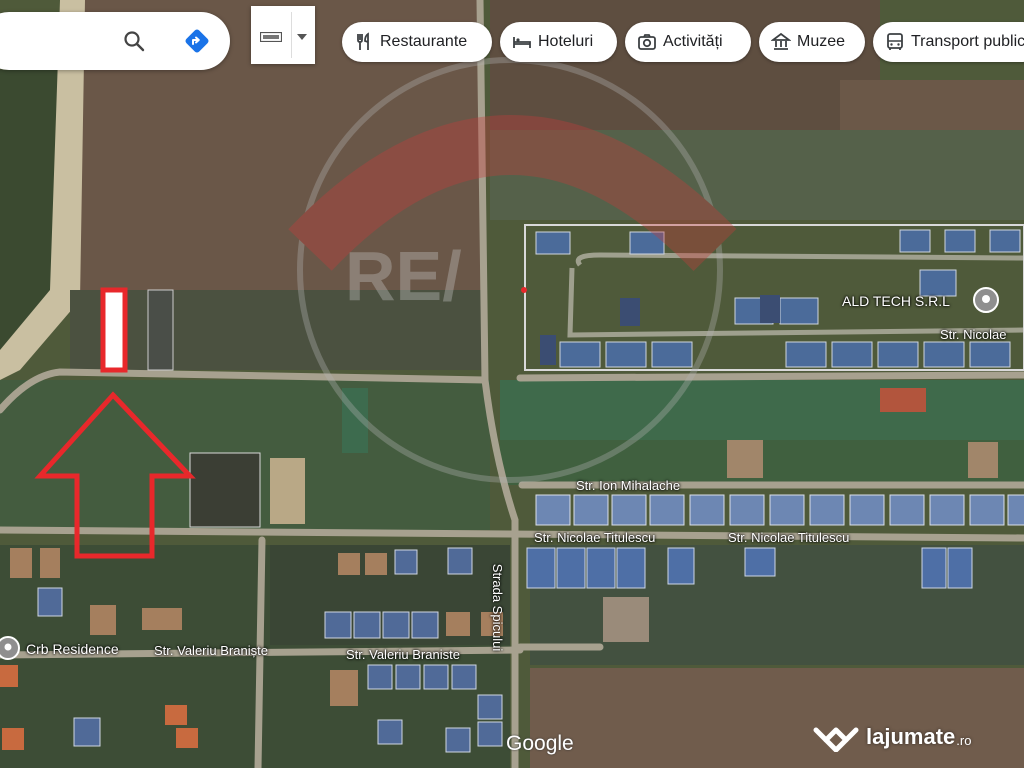  I want to click on lajumate-text: lajumate, so click(911, 736).